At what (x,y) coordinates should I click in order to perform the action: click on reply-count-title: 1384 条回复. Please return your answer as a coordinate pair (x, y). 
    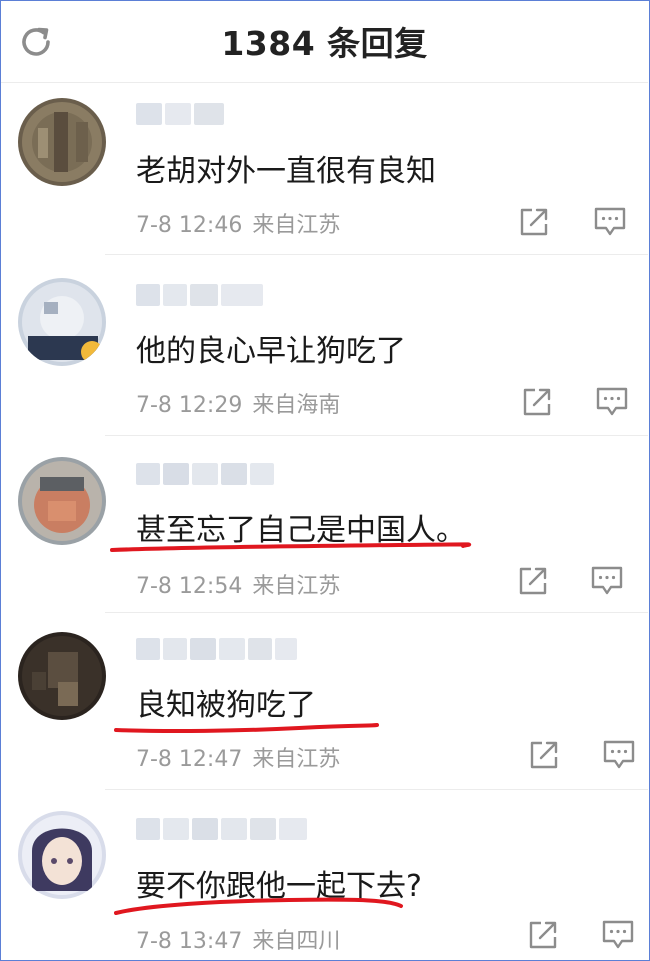
    Looking at the image, I should click on (324, 43).